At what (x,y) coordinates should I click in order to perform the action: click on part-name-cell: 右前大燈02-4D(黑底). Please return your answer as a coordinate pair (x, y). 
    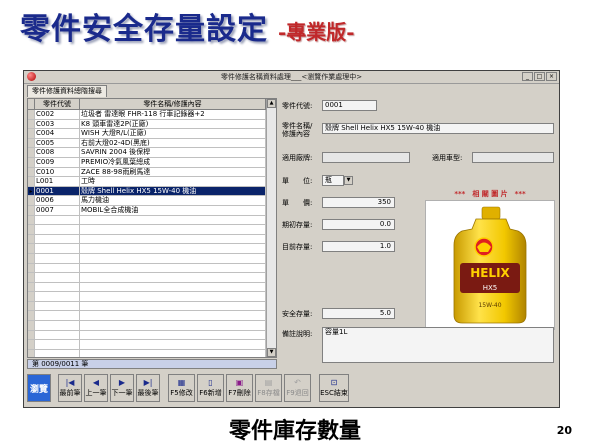
    Looking at the image, I should click on (173, 143).